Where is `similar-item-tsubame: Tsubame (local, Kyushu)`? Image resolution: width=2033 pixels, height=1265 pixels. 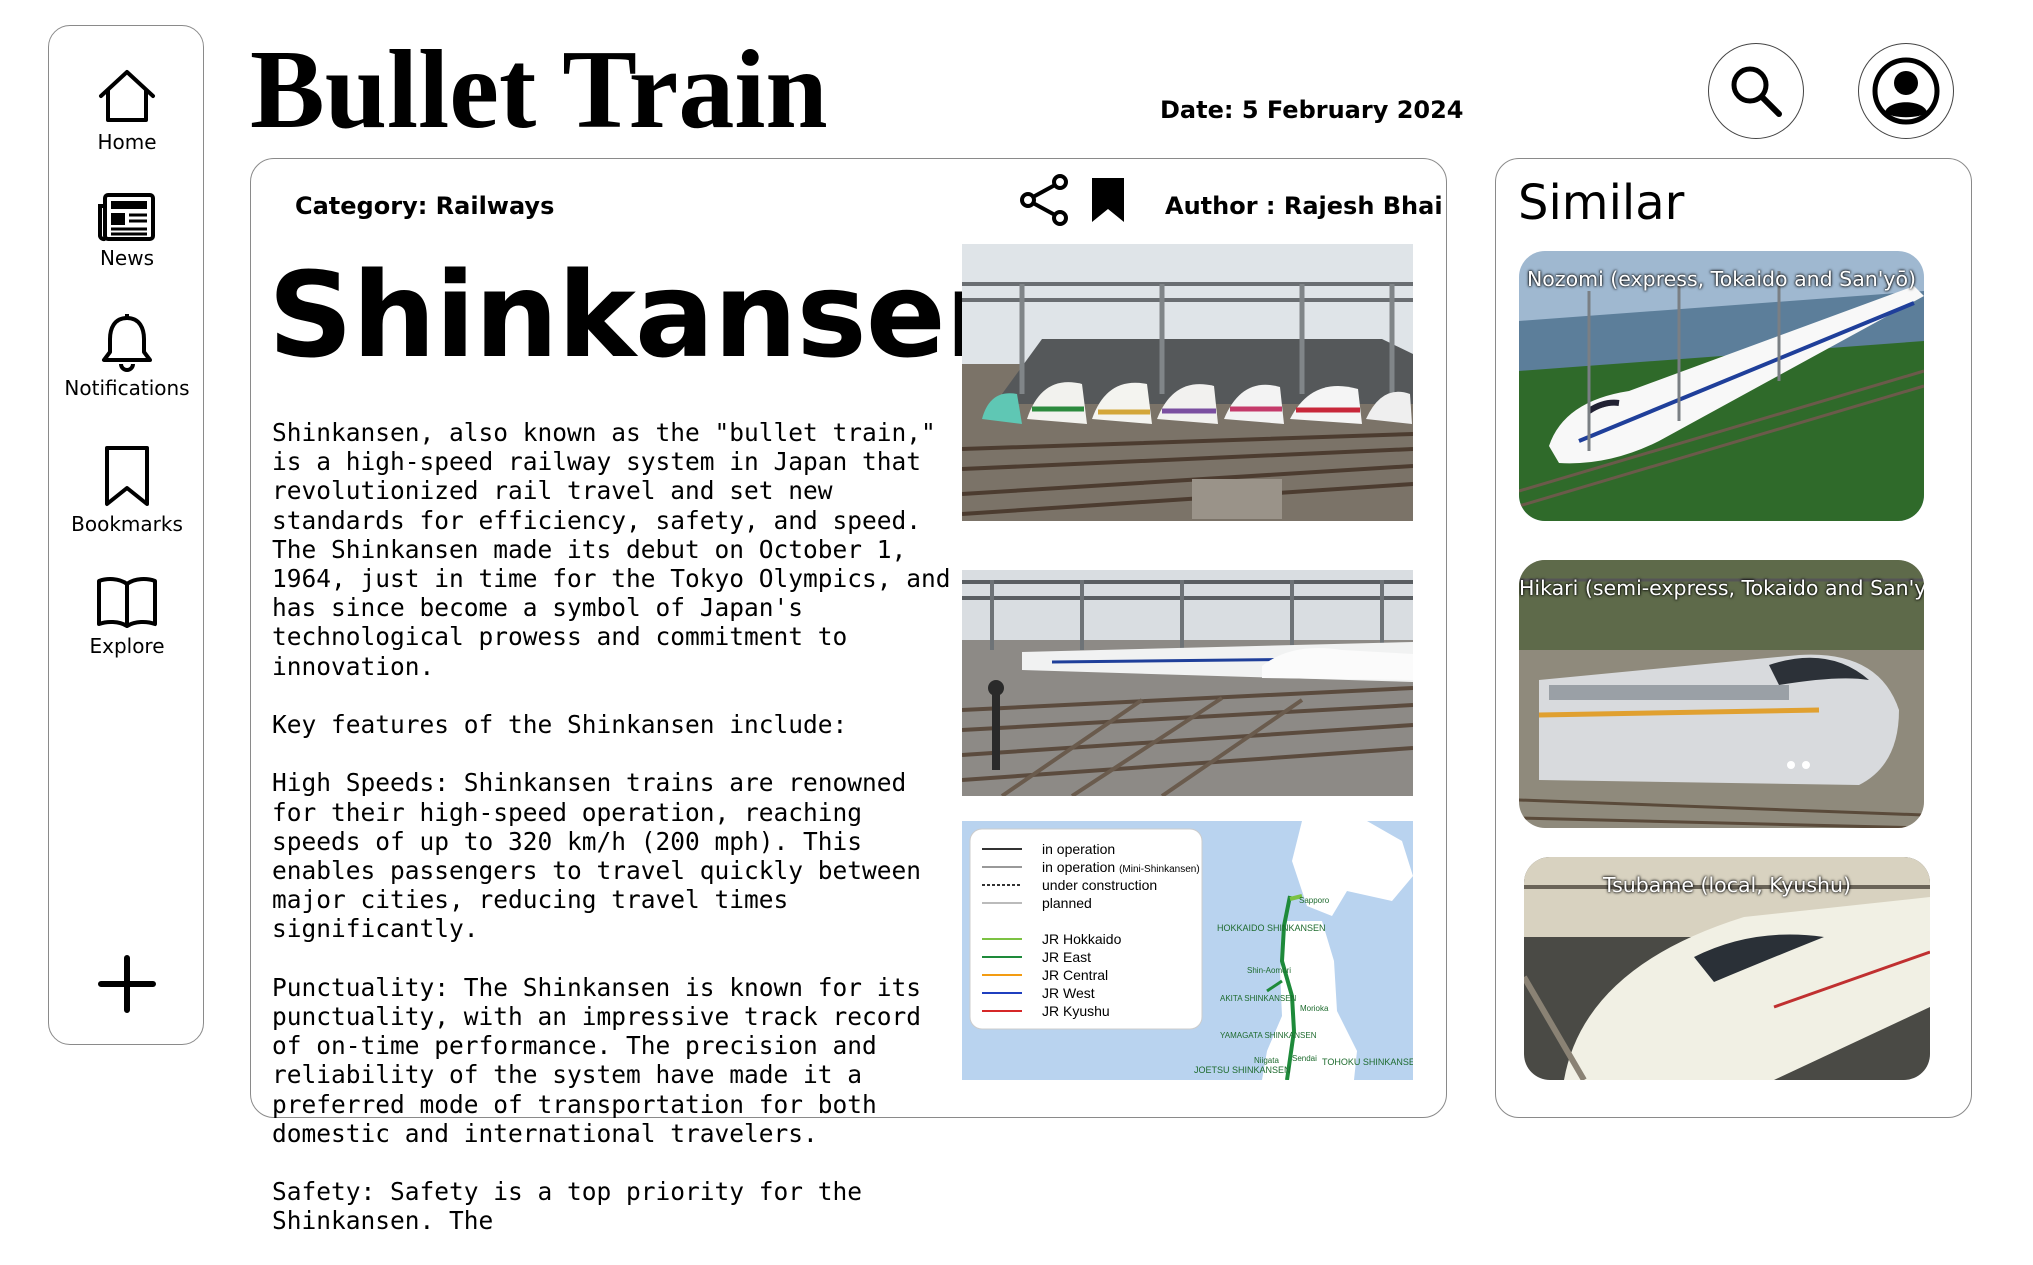 similar-item-tsubame: Tsubame (local, Kyushu) is located at coordinates (1727, 968).